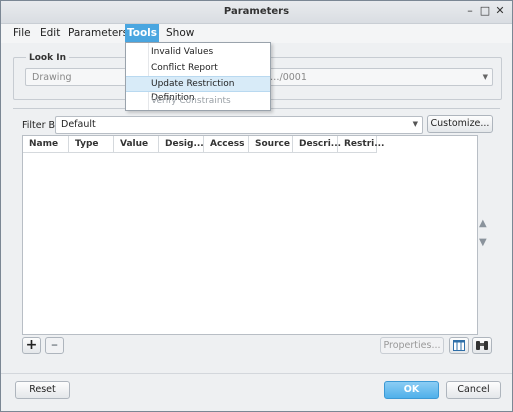  I want to click on plus-icon: +, so click(31, 345).